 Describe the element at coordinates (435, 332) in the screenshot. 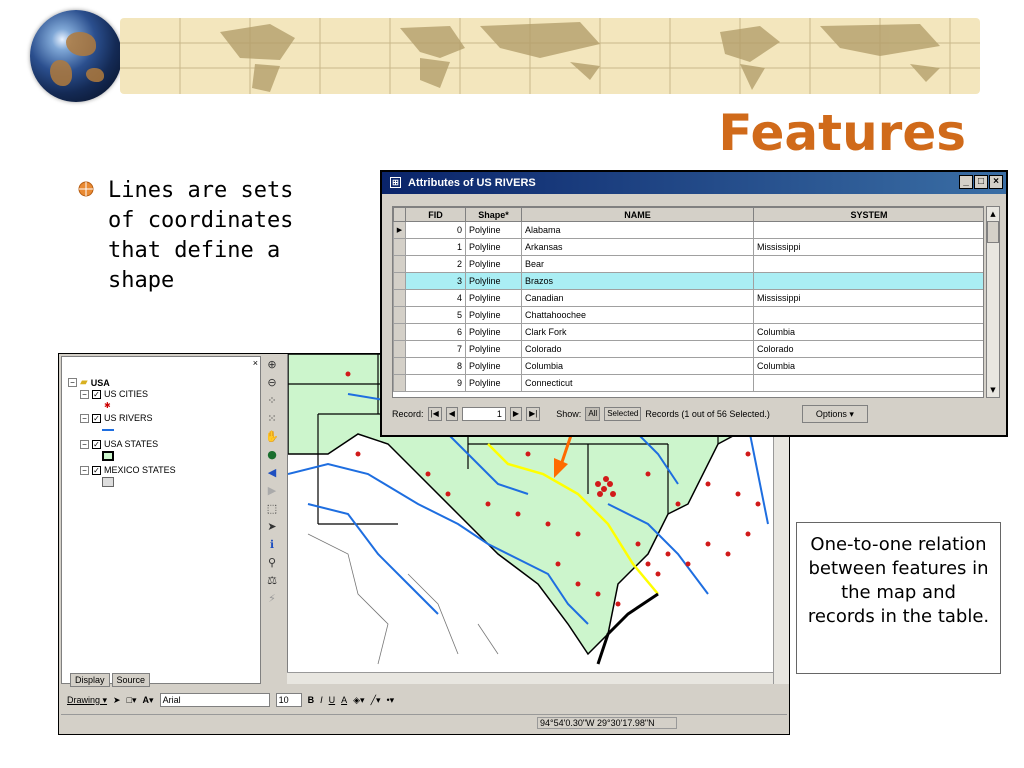

I see `cell-fid: 6` at that location.